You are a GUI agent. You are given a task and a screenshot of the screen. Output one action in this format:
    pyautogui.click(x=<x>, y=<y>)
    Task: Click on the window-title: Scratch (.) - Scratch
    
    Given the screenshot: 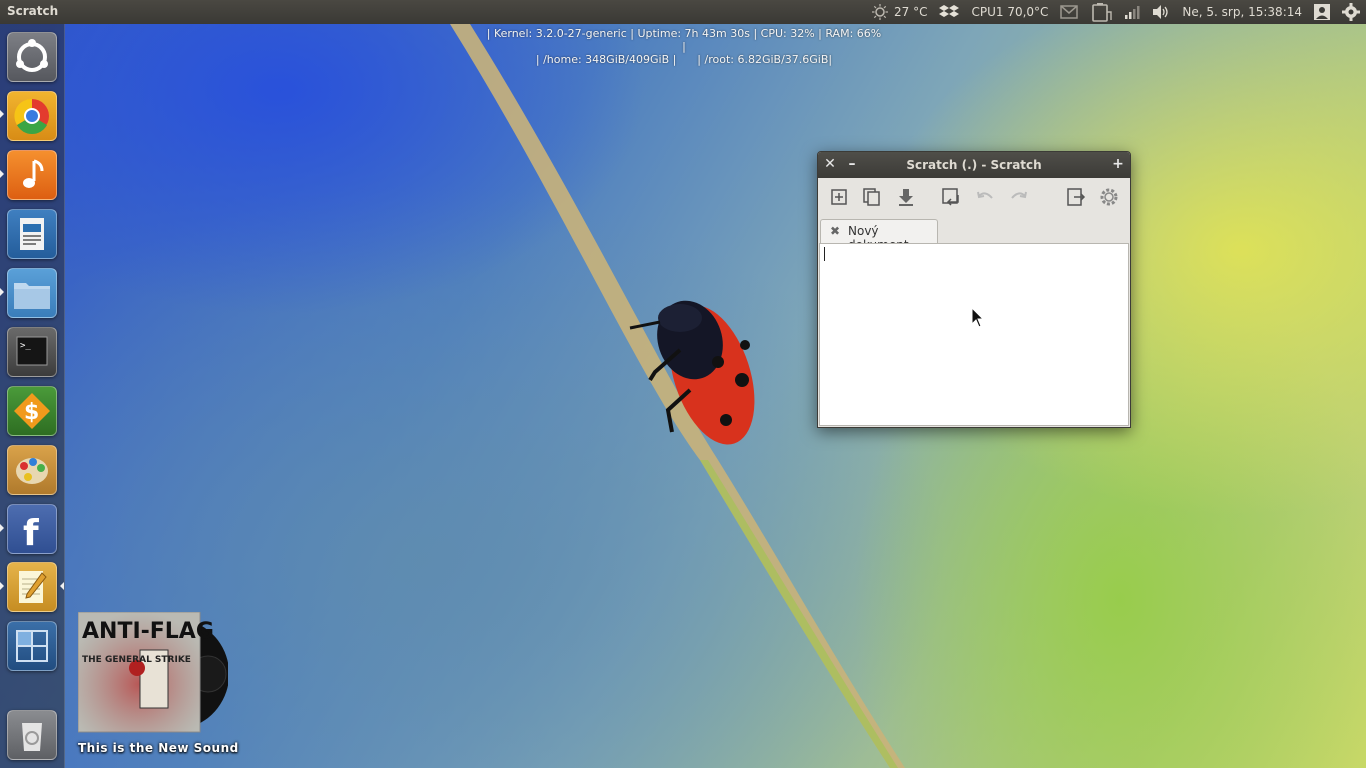 What is the action you would take?
    pyautogui.click(x=974, y=165)
    